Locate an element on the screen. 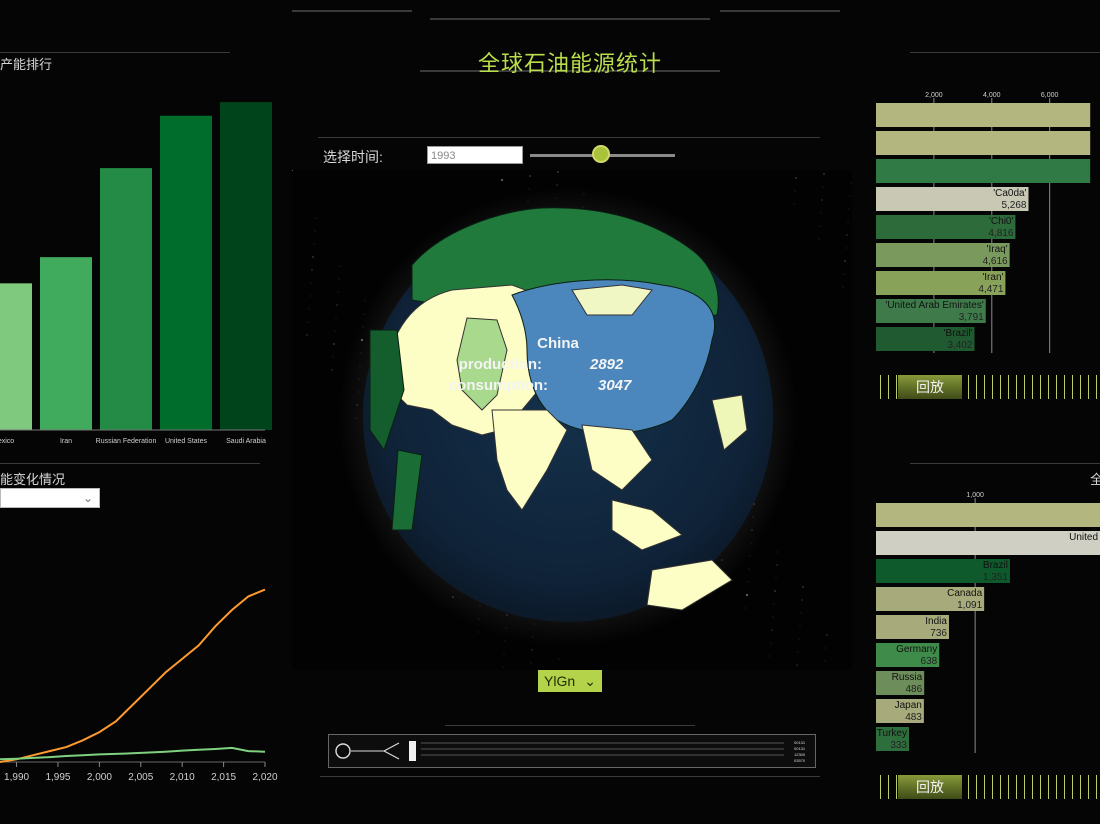  rt-axis-tick: 4,000 is located at coordinates (992, 95).